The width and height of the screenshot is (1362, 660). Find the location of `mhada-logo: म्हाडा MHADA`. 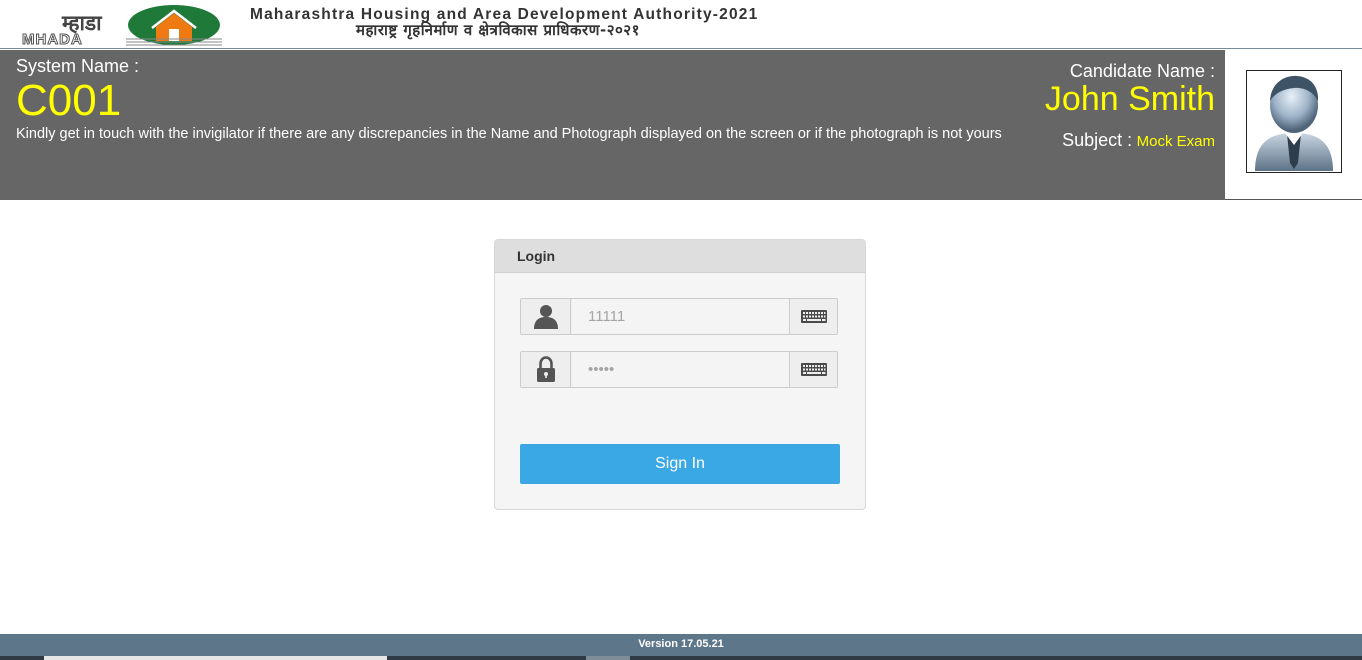

mhada-logo: म्हाडा MHADA is located at coordinates (123, 26).